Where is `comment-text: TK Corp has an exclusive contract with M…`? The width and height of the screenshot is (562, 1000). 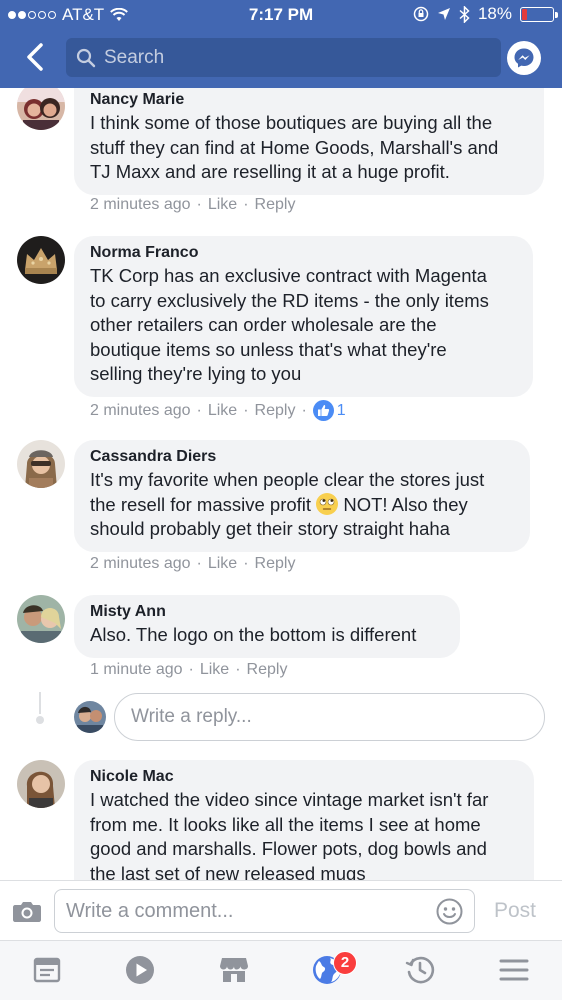
comment-text: TK Corp has an exclusive contract with M… is located at coordinates (303, 325).